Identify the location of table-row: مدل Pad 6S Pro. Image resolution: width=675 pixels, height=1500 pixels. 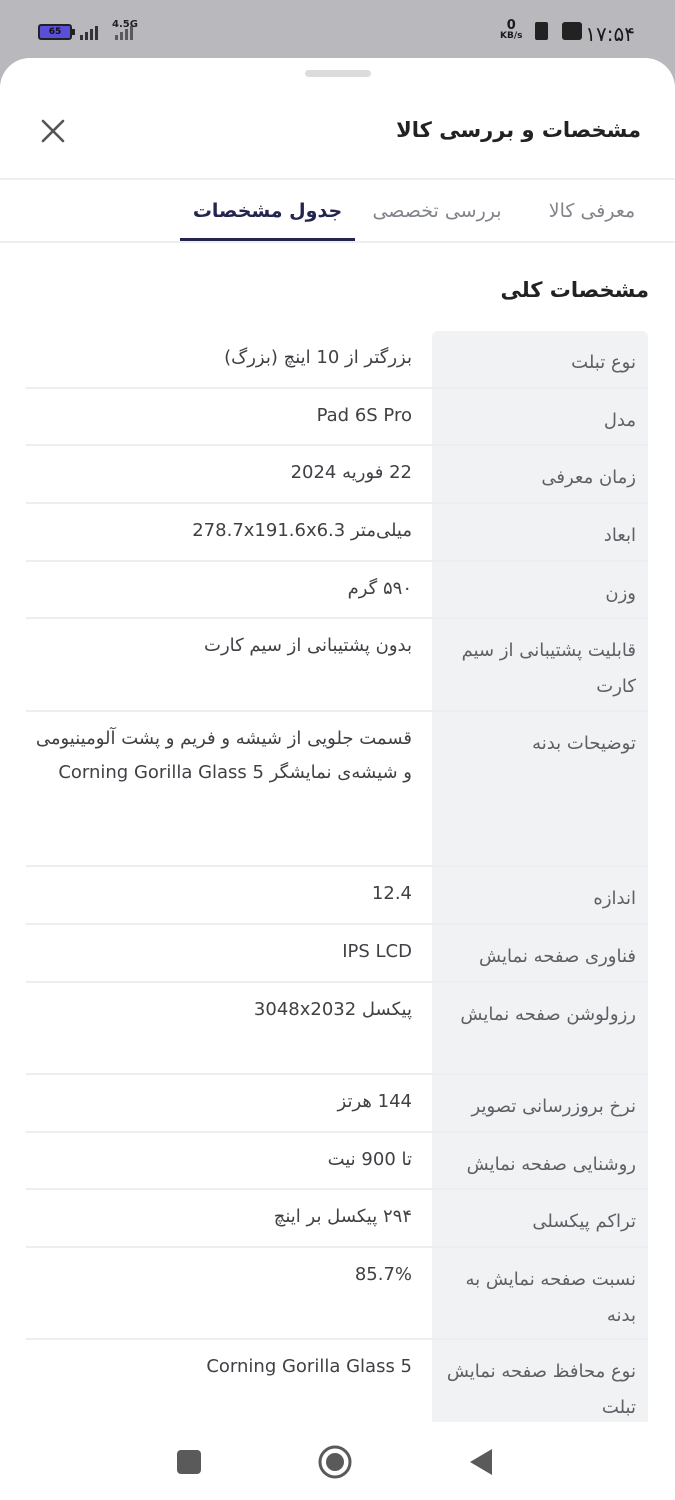
(337, 417).